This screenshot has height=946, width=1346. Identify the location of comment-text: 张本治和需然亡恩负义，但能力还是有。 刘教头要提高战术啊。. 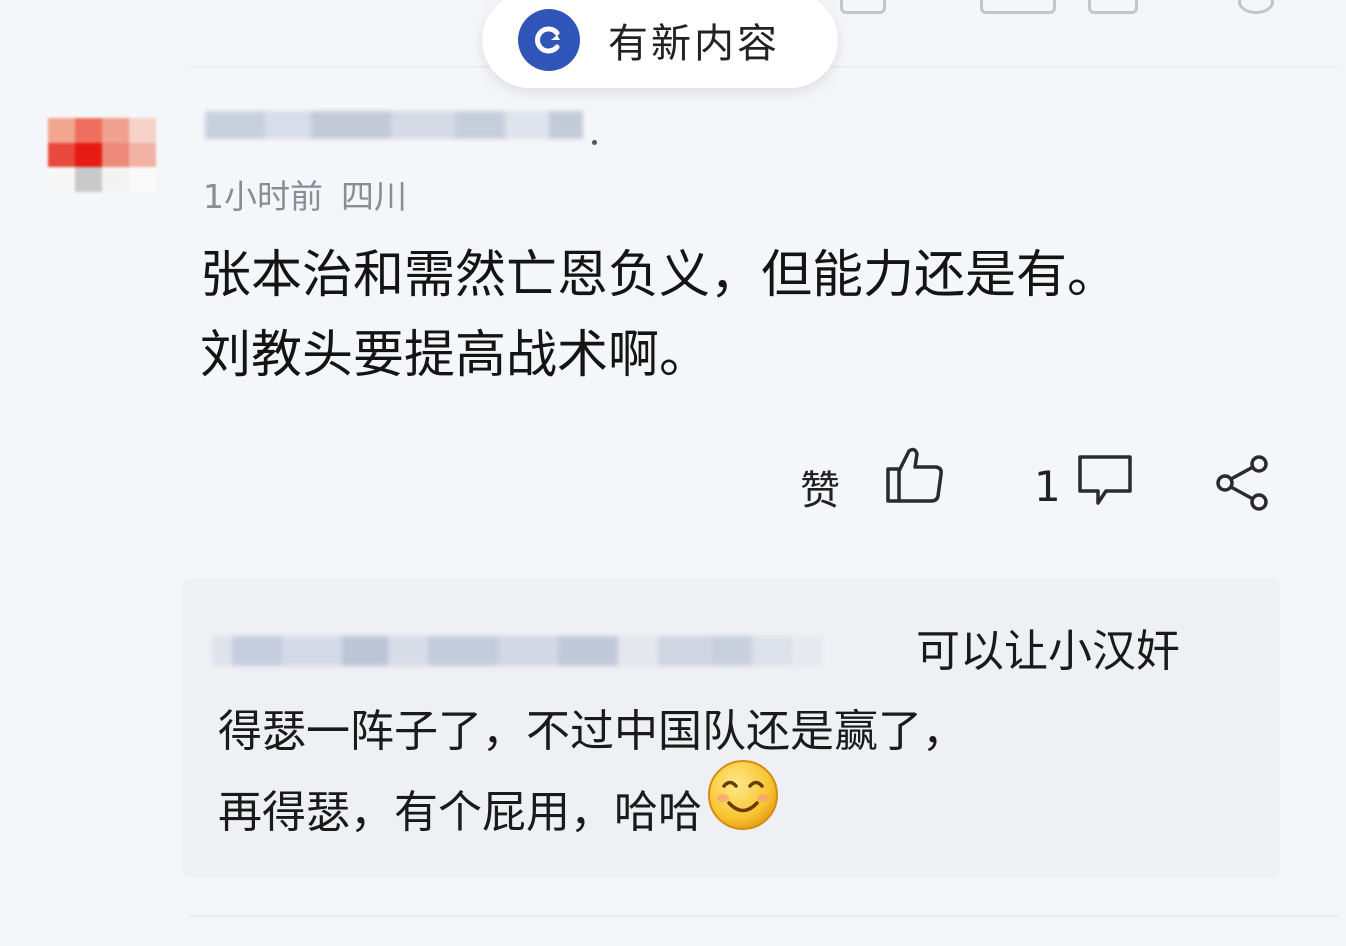
(740, 316).